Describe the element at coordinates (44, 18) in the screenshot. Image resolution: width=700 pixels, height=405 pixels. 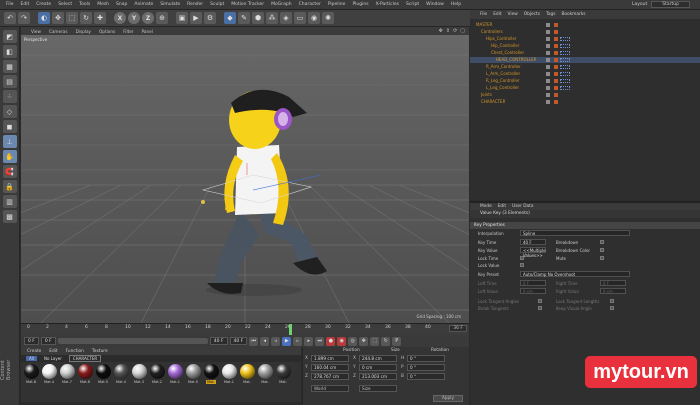
I see `live-selection-icon: ◐` at that location.